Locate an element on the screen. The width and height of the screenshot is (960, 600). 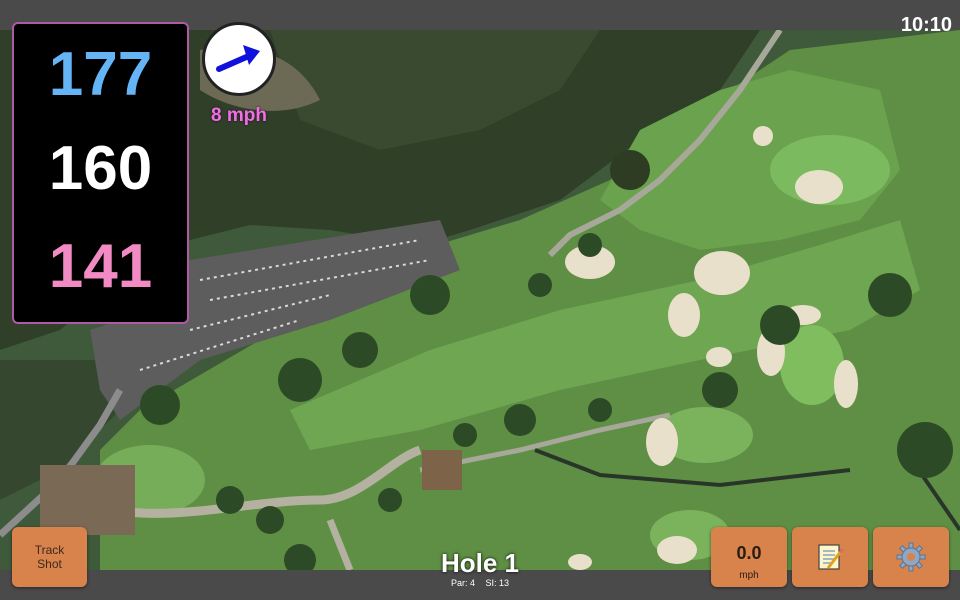
speed-value: 0.0 is located at coordinates (749, 553).